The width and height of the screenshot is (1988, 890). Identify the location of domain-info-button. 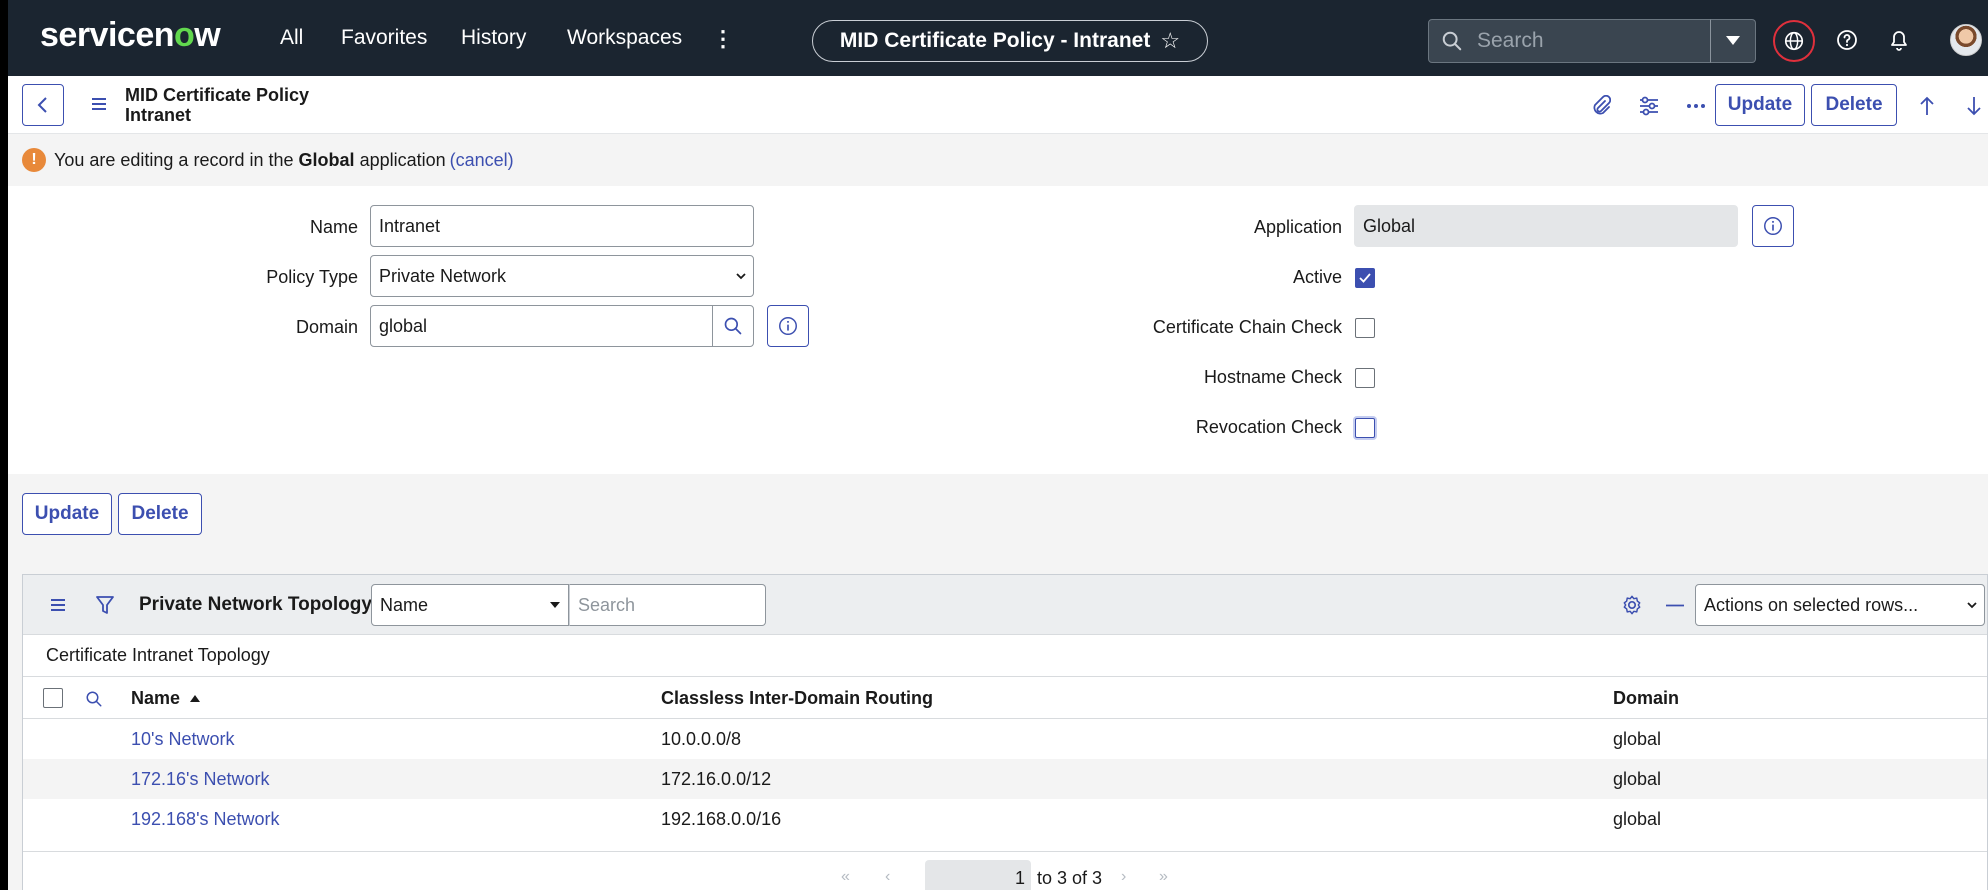
(788, 326).